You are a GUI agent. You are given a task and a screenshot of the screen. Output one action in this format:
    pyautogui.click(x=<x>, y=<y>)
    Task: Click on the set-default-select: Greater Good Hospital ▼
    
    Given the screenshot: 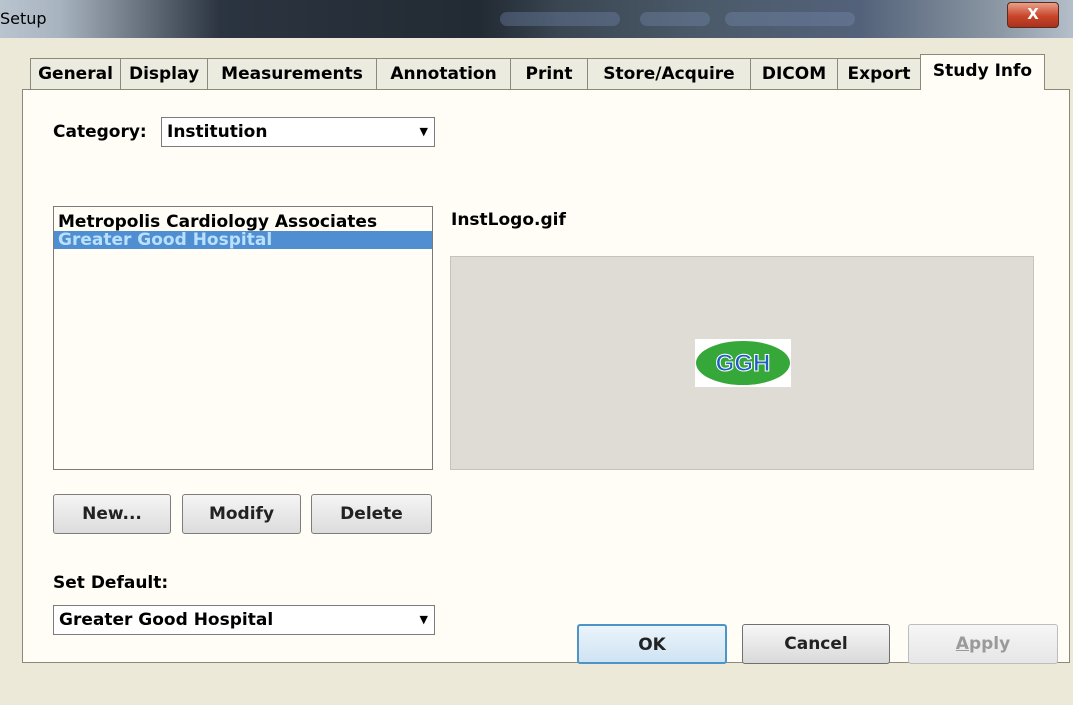 What is the action you would take?
    pyautogui.click(x=244, y=620)
    